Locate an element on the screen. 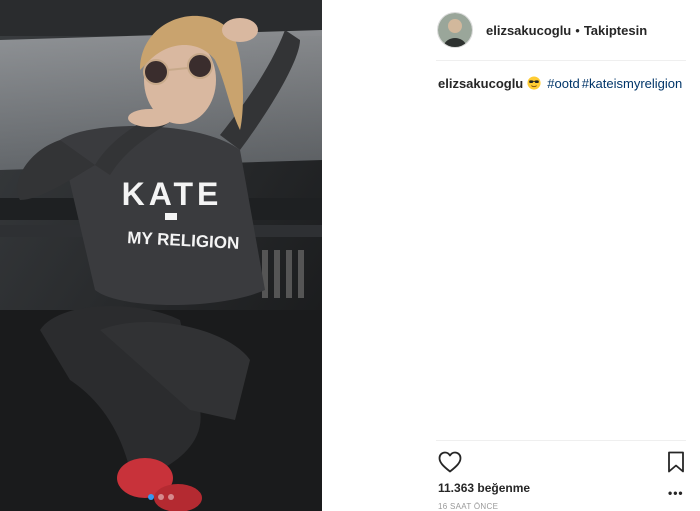 The image size is (700, 511). carousel-indicator is located at coordinates (161, 497).